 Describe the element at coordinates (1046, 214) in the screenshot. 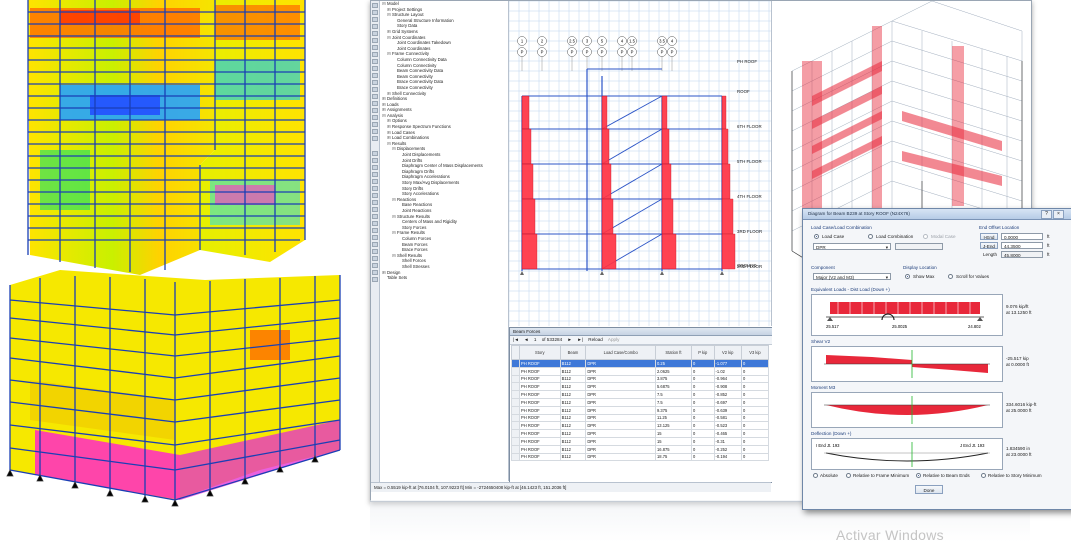

I see `help-button: ?` at that location.